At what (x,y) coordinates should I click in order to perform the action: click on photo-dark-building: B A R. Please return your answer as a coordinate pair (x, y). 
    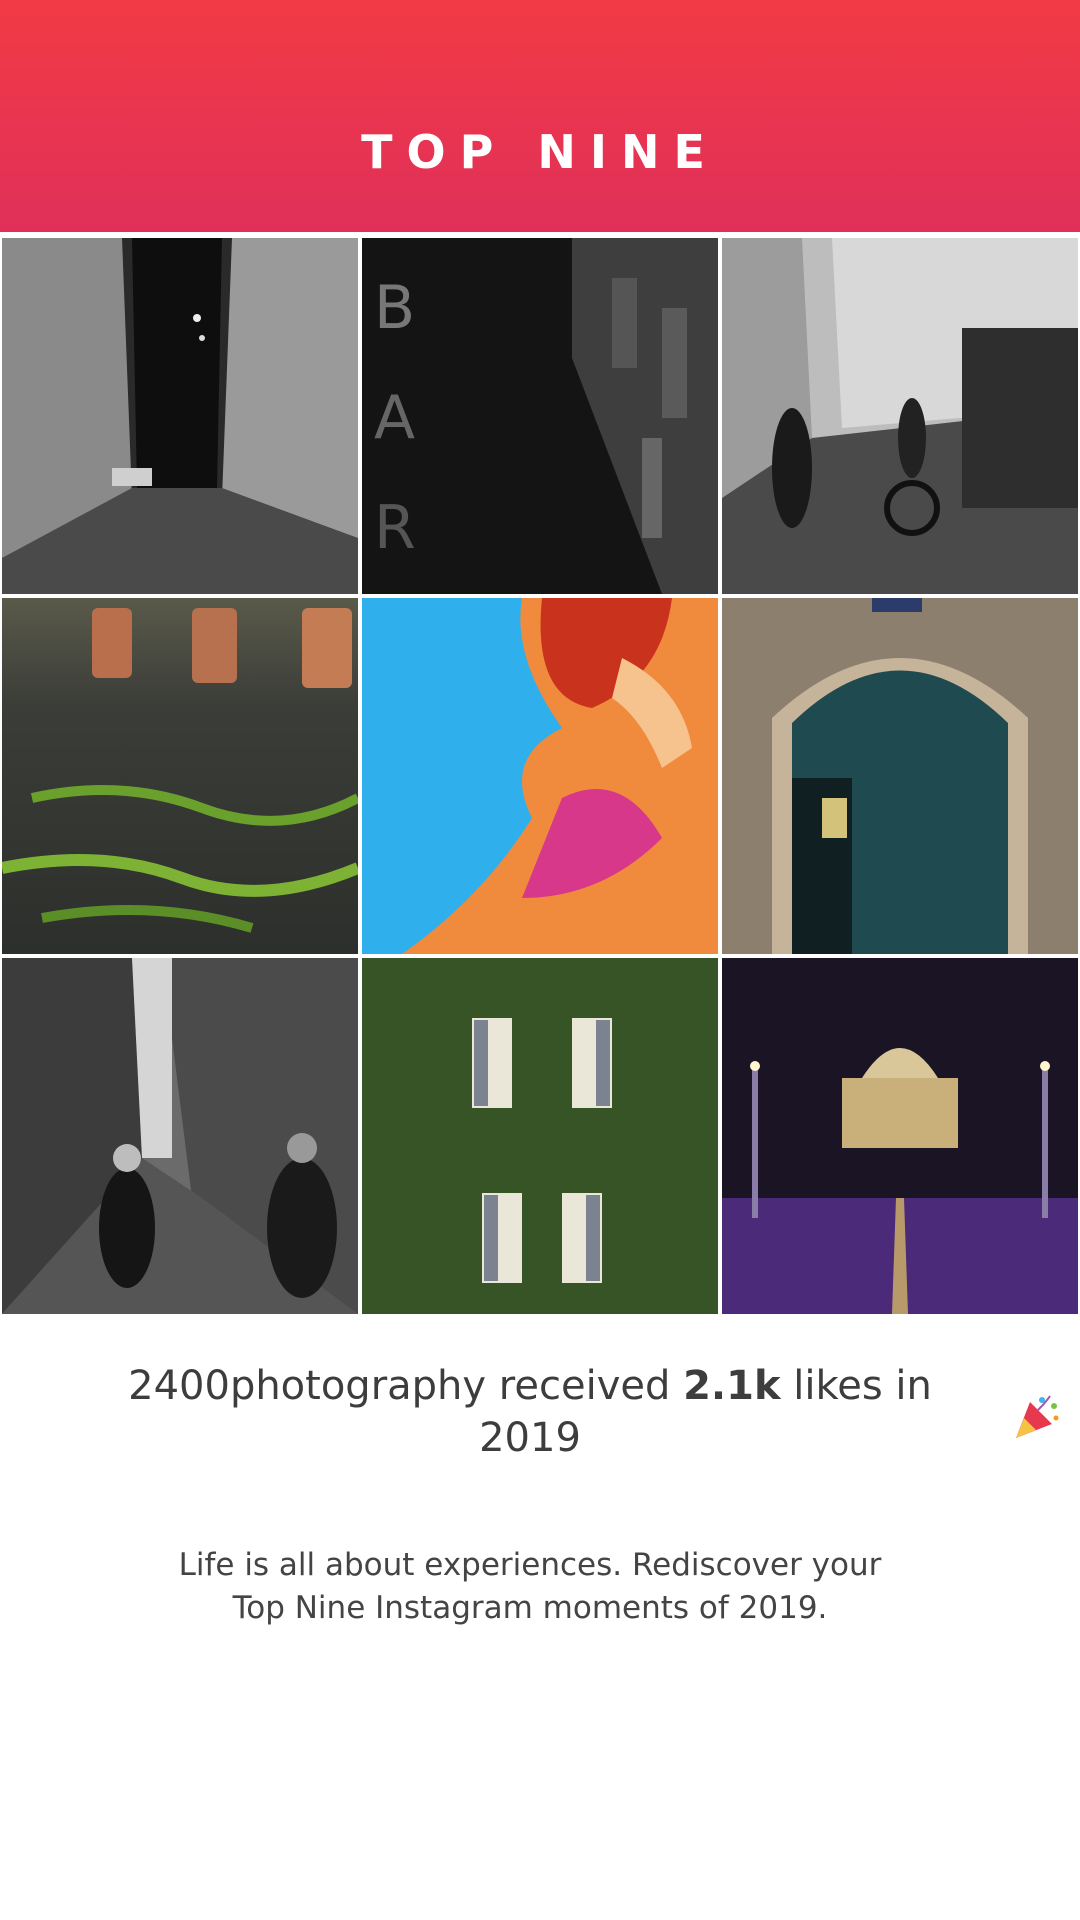
    Looking at the image, I should click on (540, 416).